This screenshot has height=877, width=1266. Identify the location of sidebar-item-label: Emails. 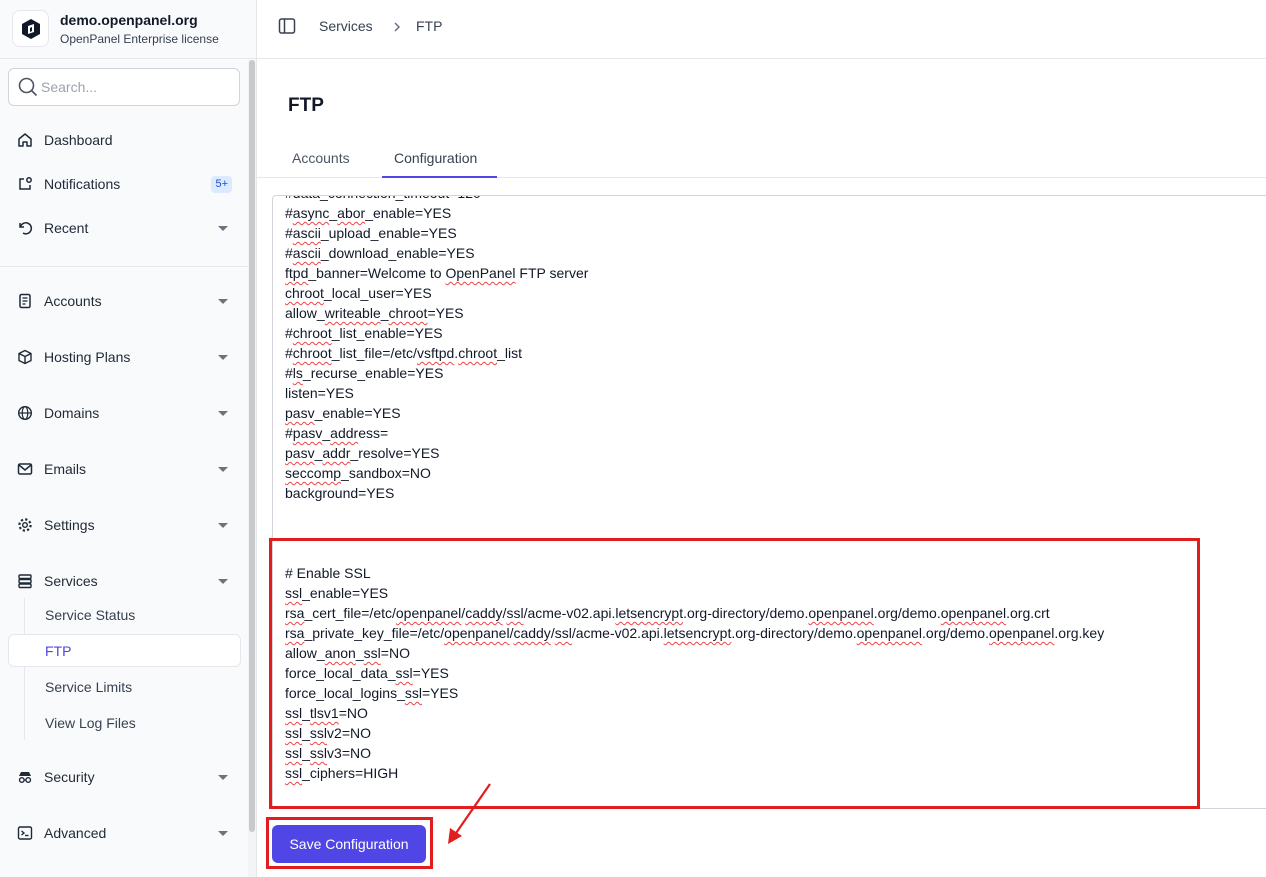
(65, 469).